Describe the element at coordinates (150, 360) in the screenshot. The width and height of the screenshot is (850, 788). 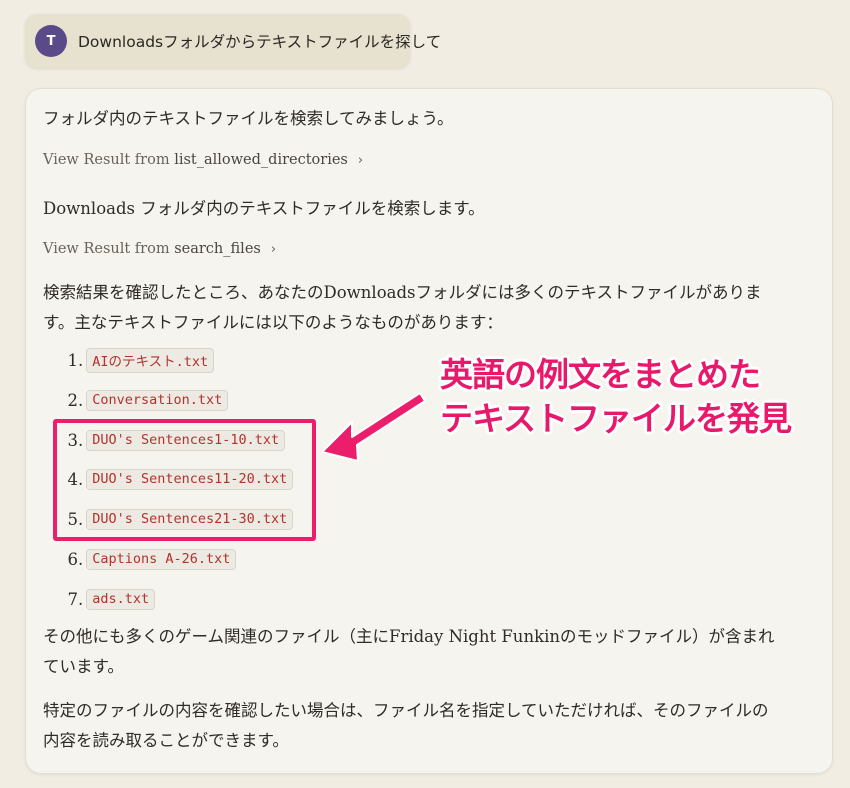
I see `file-name-code: AIのテキスト.txt` at that location.